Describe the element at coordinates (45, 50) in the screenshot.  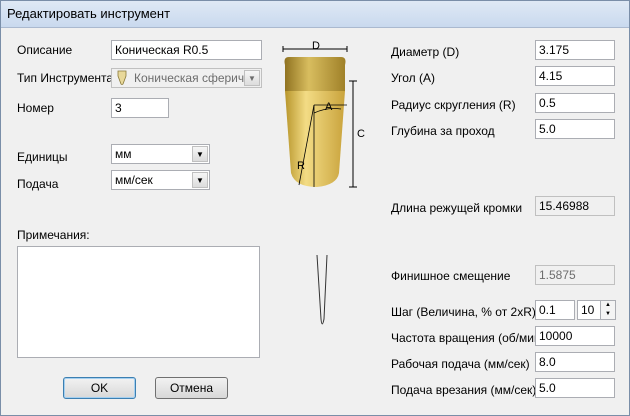
I see `description-label: Описание` at that location.